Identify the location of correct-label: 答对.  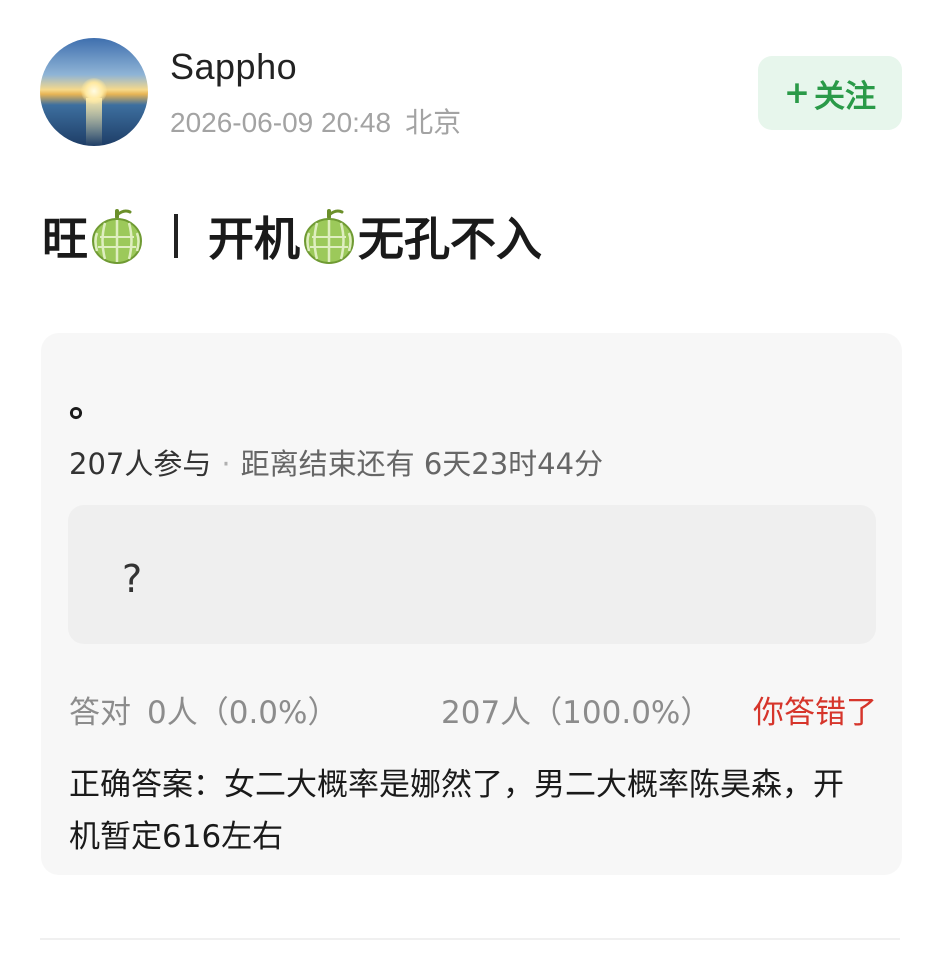
(100, 713).